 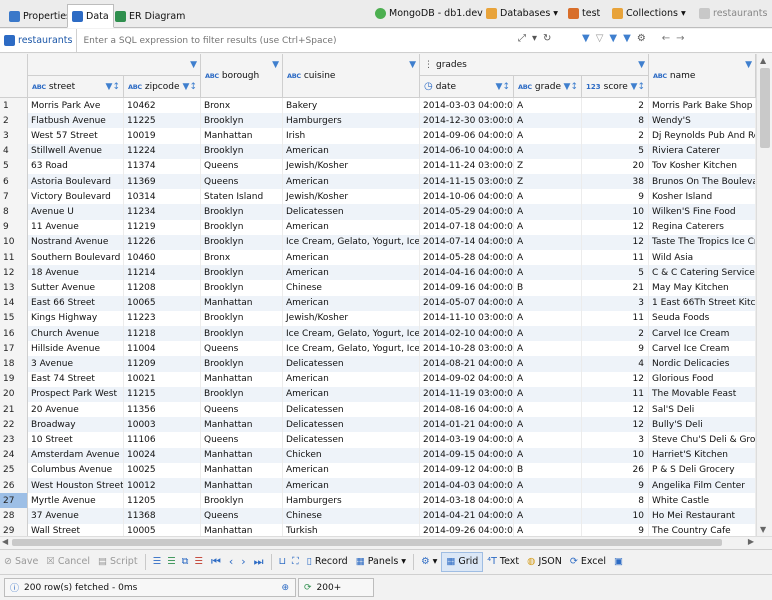 What do you see at coordinates (14, 349) in the screenshot?
I see `row-number: 17` at bounding box center [14, 349].